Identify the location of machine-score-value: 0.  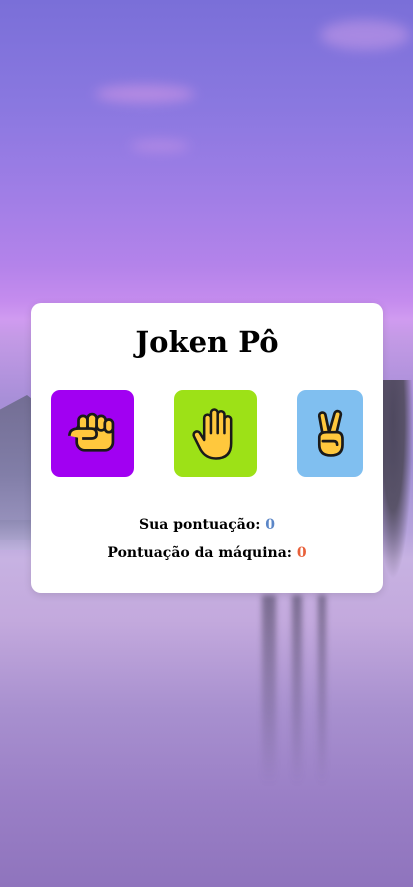
(301, 553).